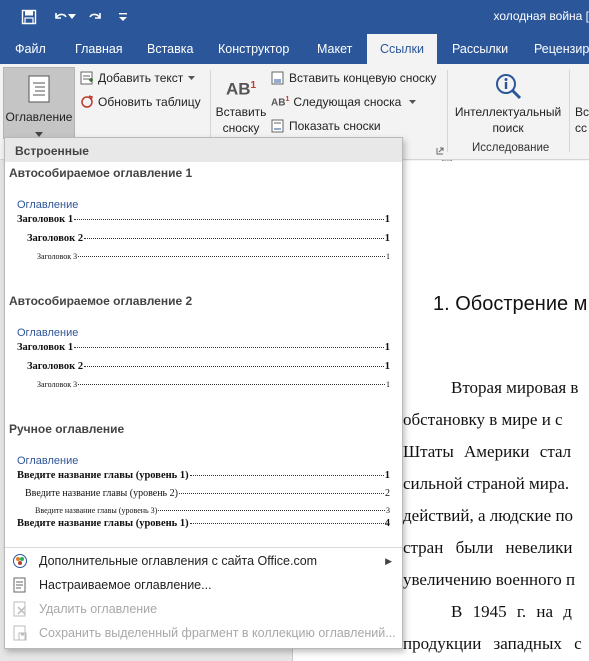 The width and height of the screenshot is (589, 661). Describe the element at coordinates (87, 101) in the screenshot. I see `update-table-icon` at that location.